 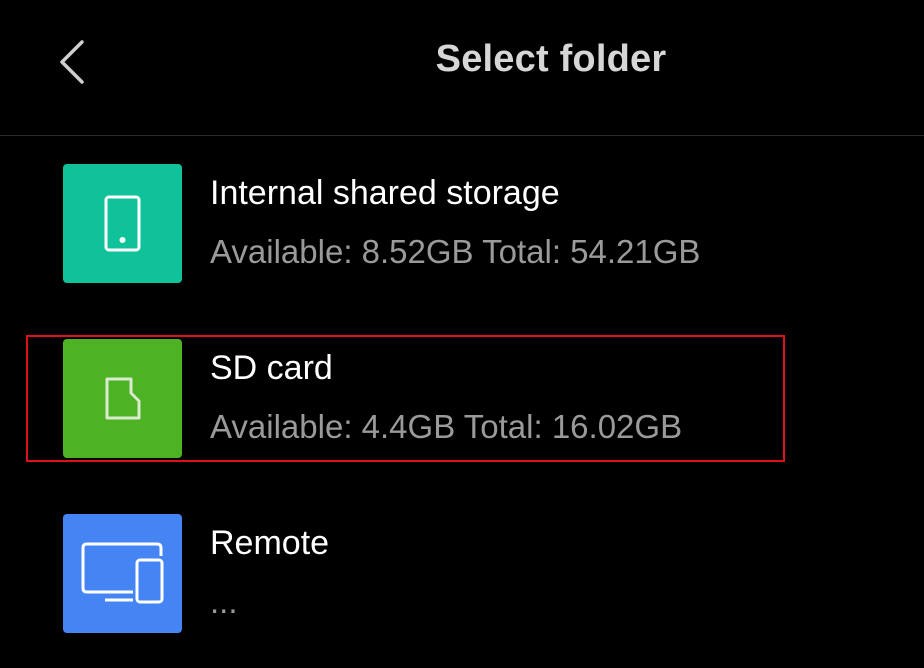 I want to click on storage-info: Available: 4.4GB Total: 16.02GB, so click(x=446, y=426).